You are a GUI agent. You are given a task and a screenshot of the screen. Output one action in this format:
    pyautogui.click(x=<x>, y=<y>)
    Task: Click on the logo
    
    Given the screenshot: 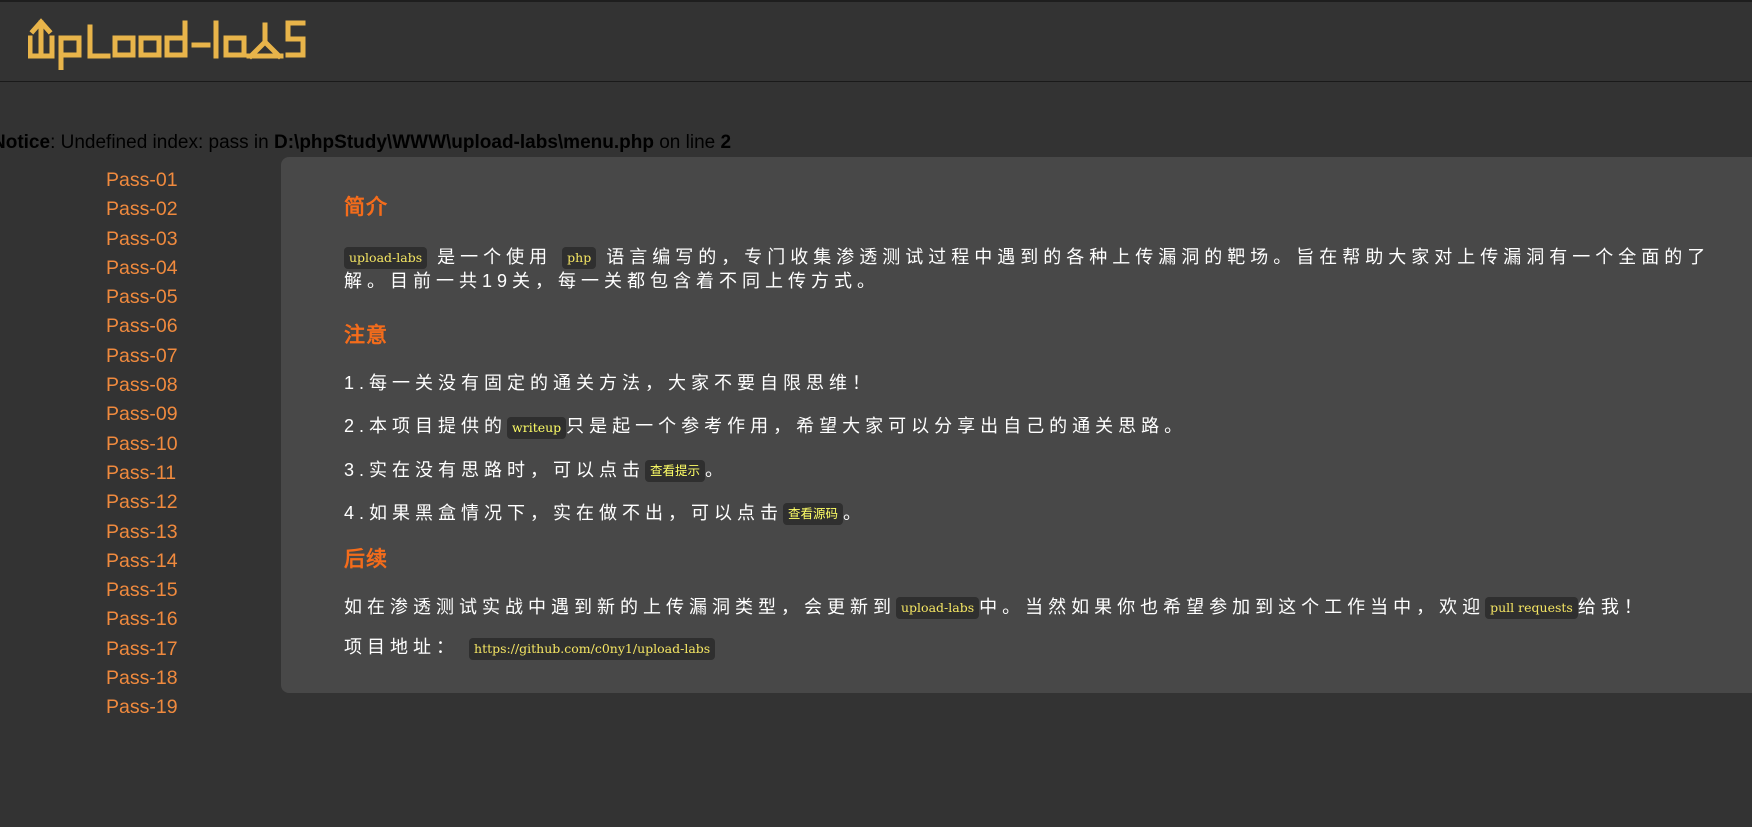 What is the action you would take?
    pyautogui.click(x=170, y=46)
    